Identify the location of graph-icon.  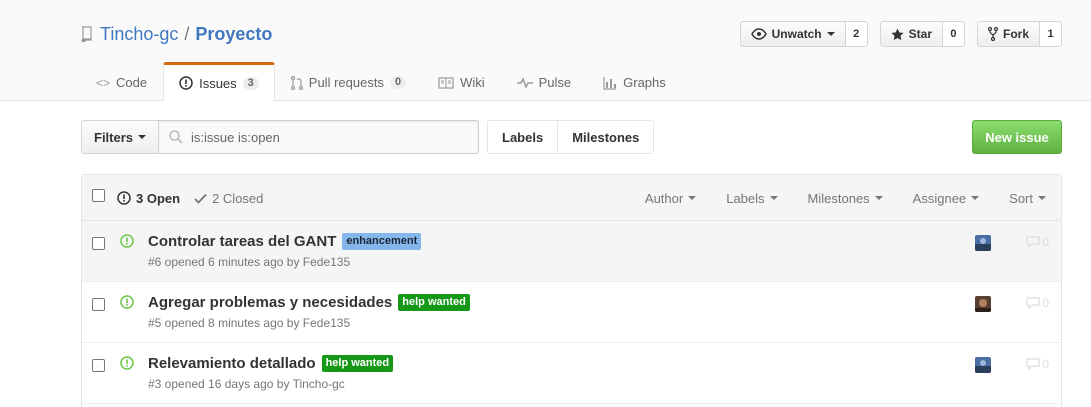
(610, 83).